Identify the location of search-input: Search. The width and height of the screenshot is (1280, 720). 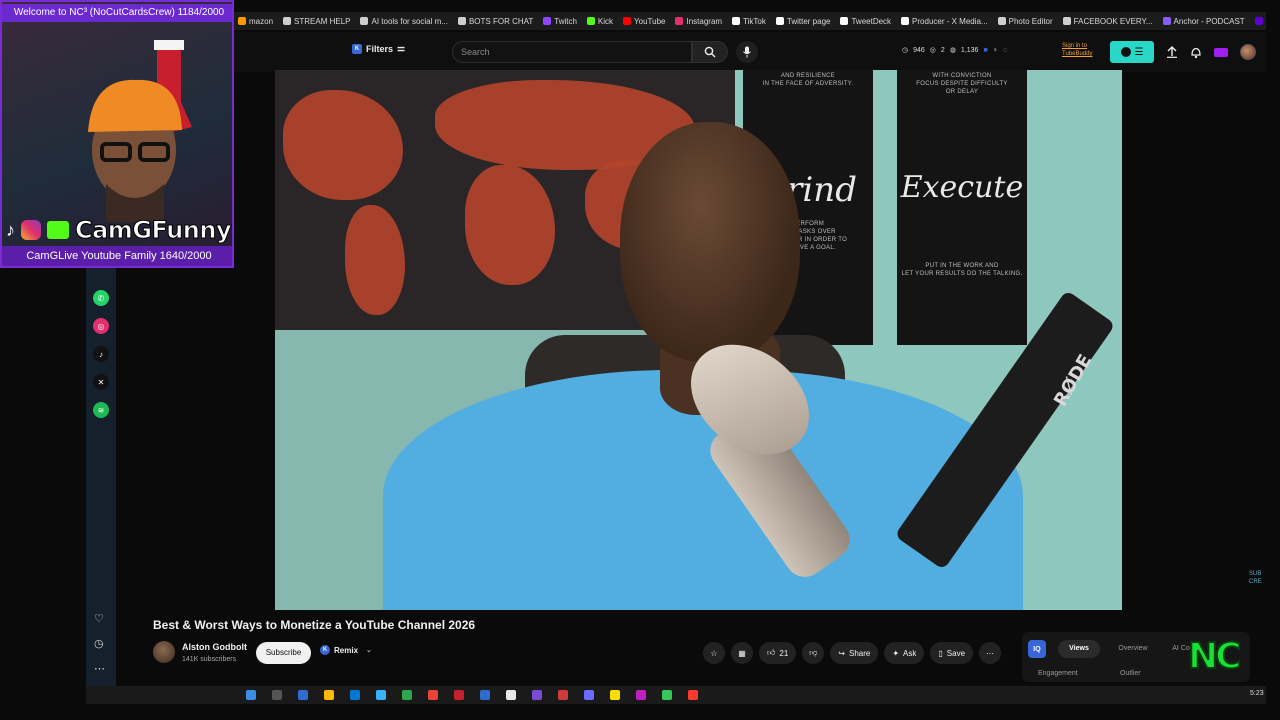
(572, 52).